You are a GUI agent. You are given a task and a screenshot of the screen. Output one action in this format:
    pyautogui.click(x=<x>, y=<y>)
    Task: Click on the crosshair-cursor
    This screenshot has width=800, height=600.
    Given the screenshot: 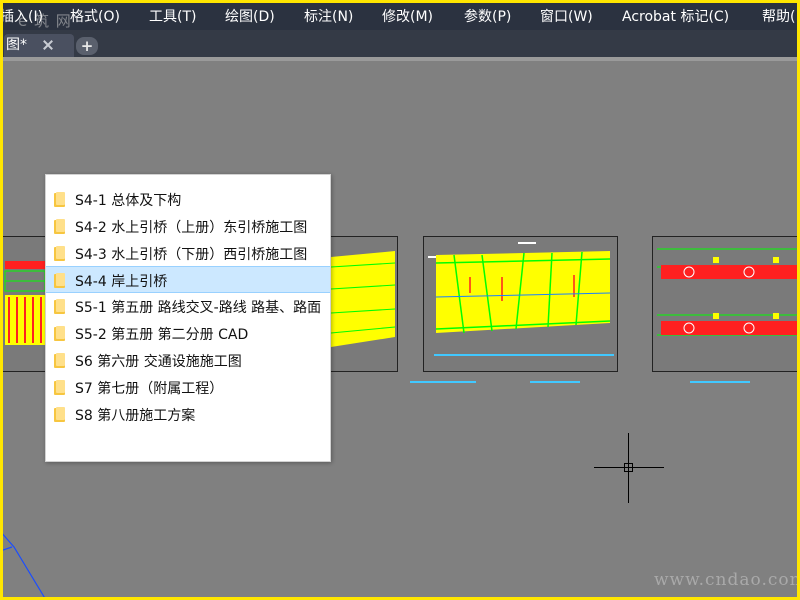 What is the action you would take?
    pyautogui.click(x=629, y=468)
    